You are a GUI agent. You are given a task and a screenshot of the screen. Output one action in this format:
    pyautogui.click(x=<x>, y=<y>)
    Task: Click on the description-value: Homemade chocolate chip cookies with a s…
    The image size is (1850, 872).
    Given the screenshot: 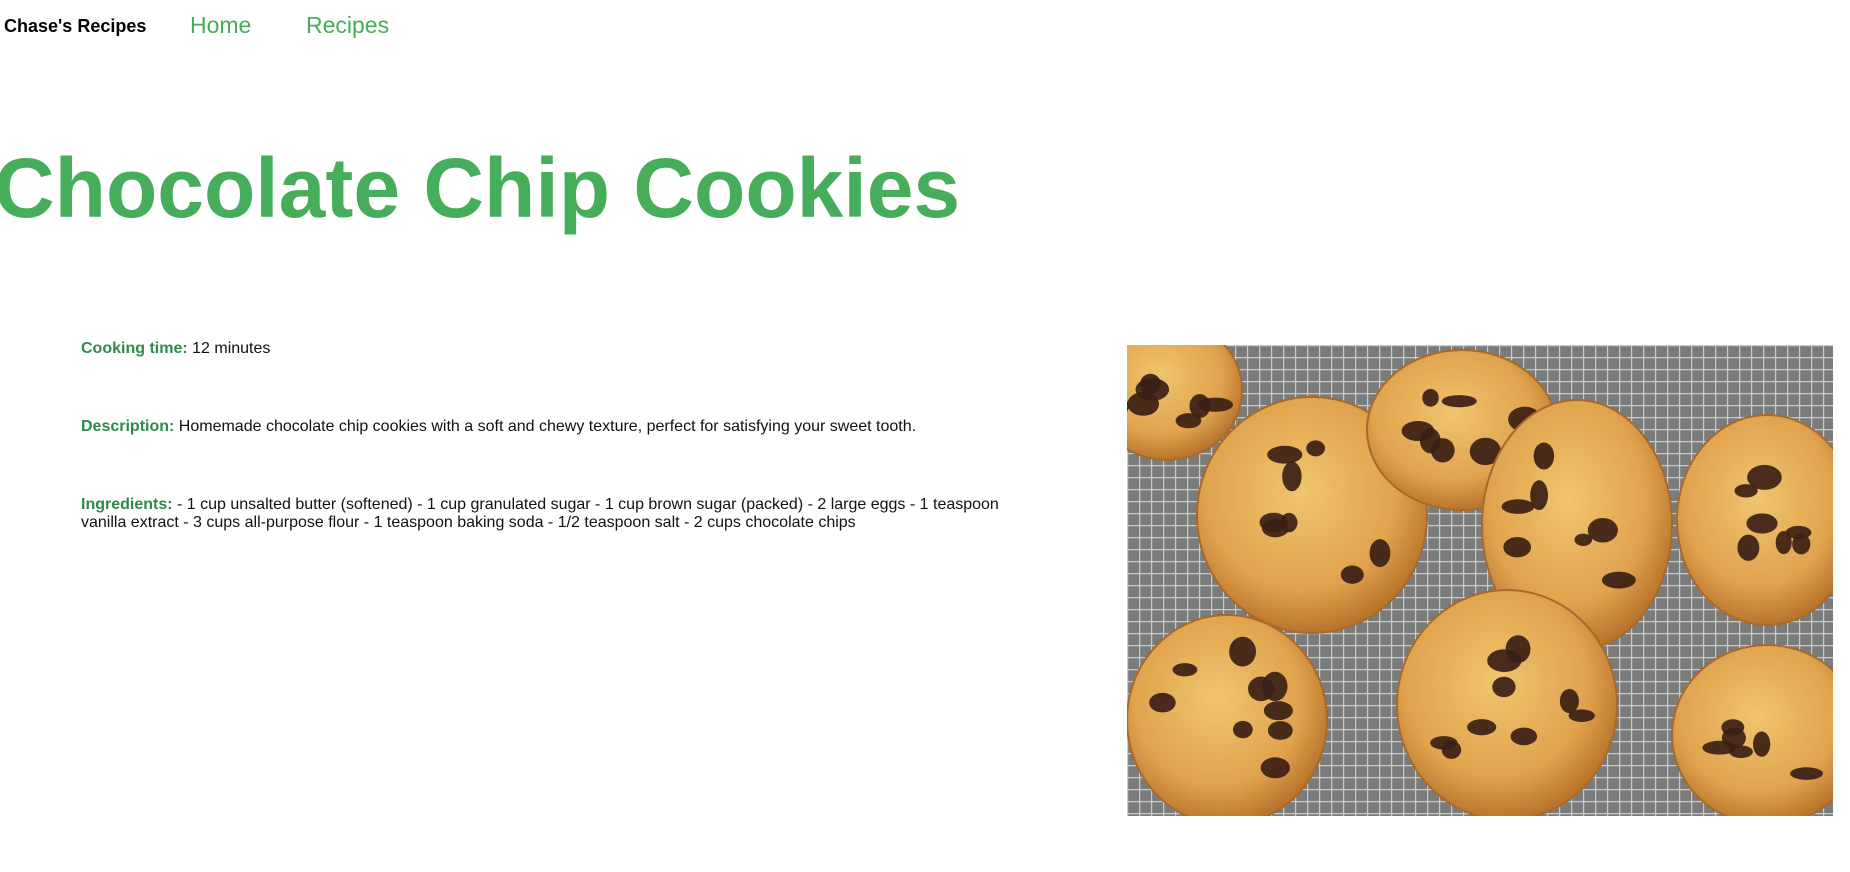 What is the action you would take?
    pyautogui.click(x=547, y=426)
    